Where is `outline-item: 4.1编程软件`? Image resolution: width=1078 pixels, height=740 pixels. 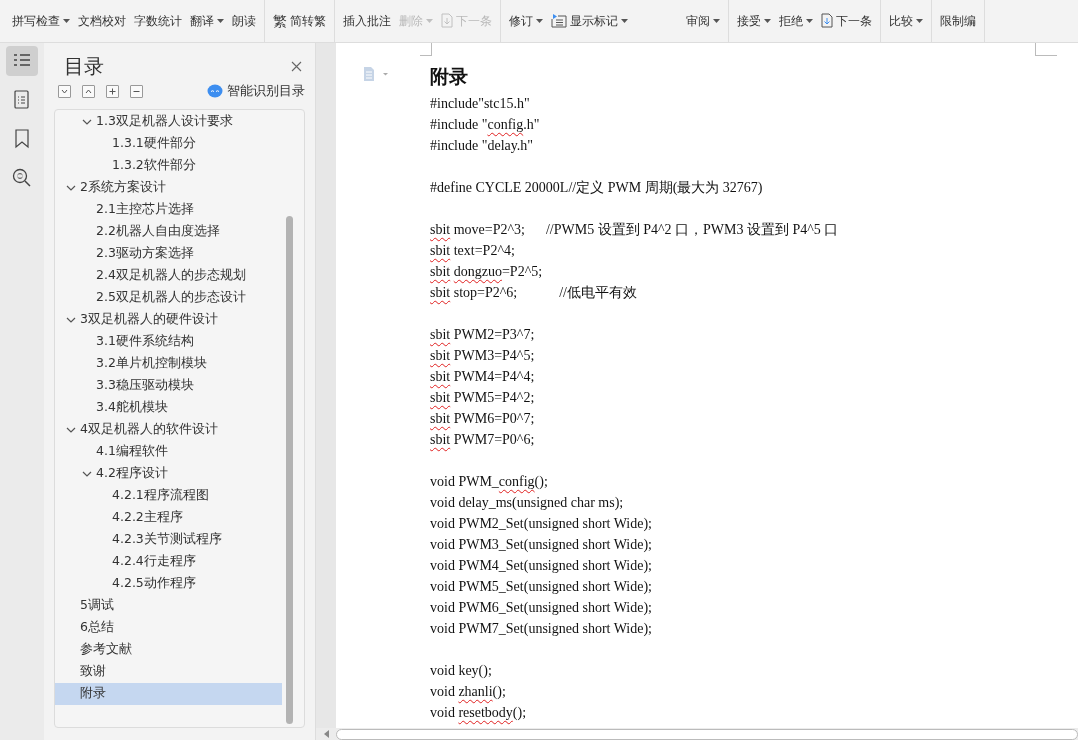 outline-item: 4.1编程软件 is located at coordinates (168, 451).